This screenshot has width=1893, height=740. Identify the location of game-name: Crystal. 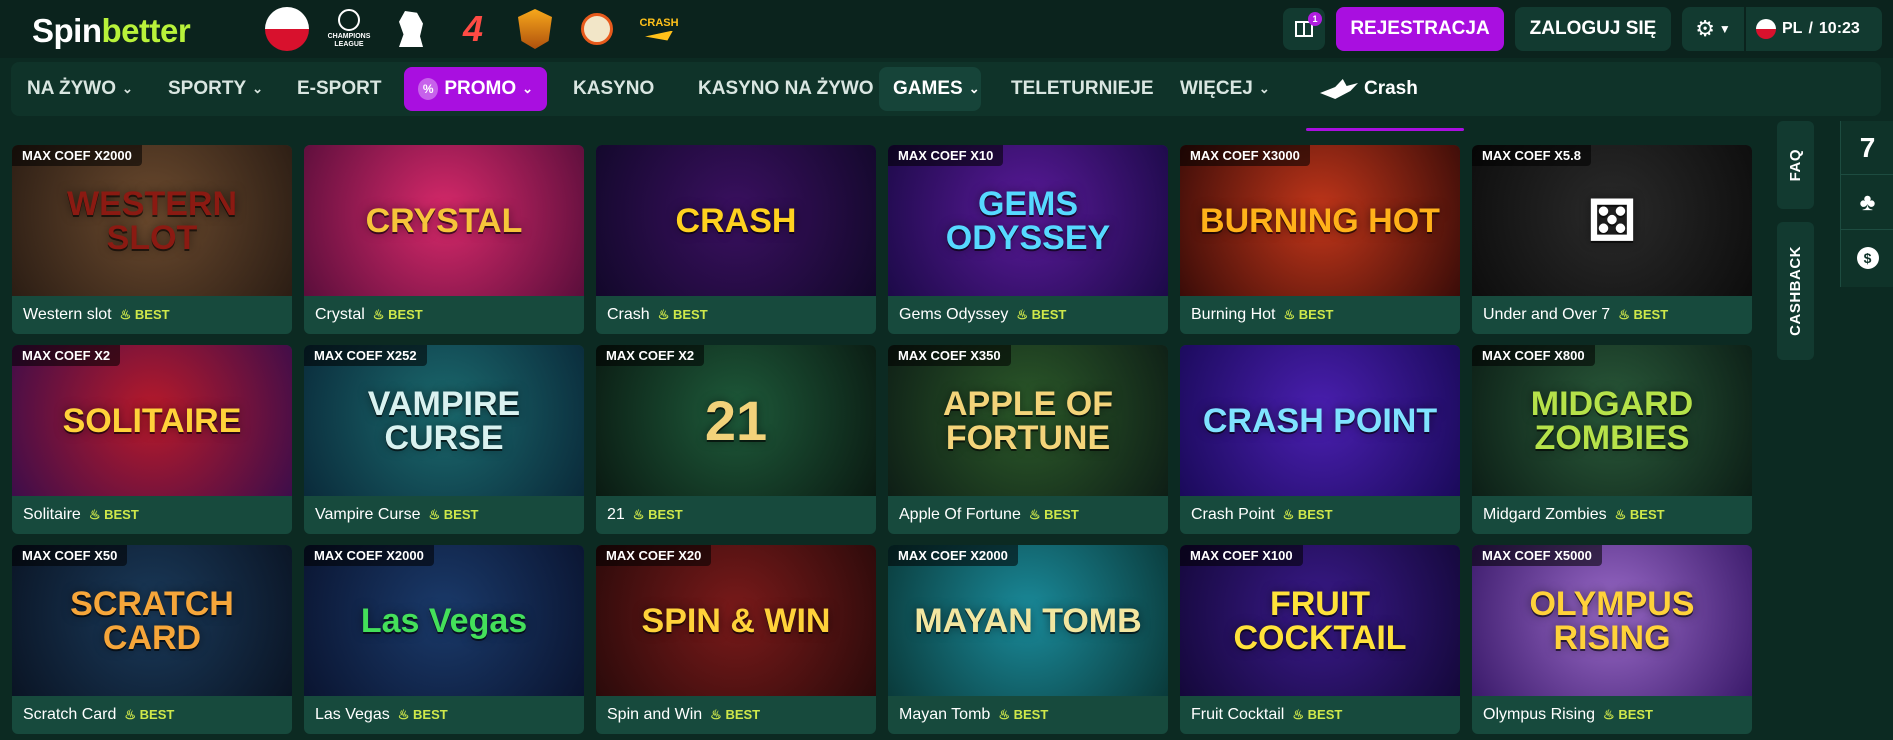
(340, 314).